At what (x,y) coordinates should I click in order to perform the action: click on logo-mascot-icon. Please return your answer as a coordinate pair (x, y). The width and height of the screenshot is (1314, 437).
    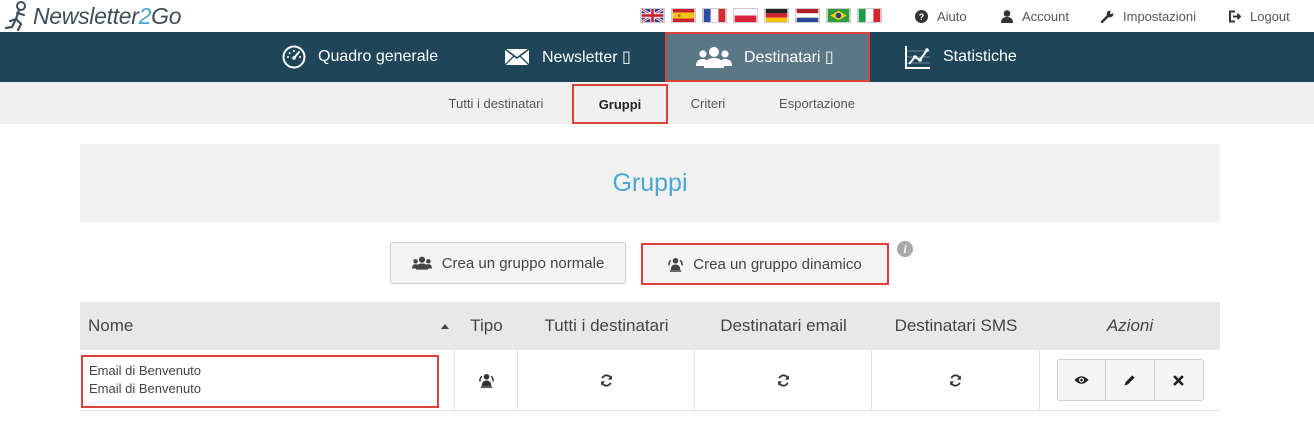
    Looking at the image, I should click on (15, 16).